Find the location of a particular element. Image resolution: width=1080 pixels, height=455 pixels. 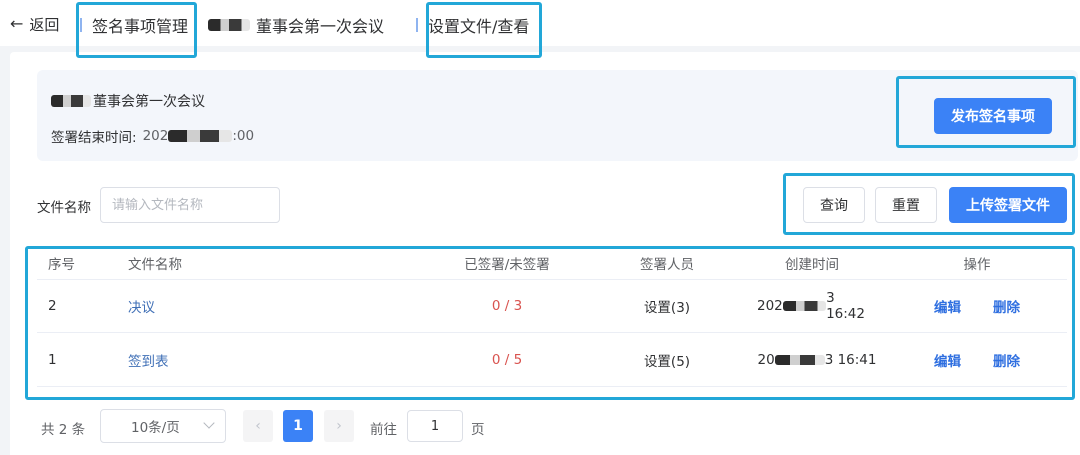

row-signer-setting: 设置(5) is located at coordinates (667, 360).